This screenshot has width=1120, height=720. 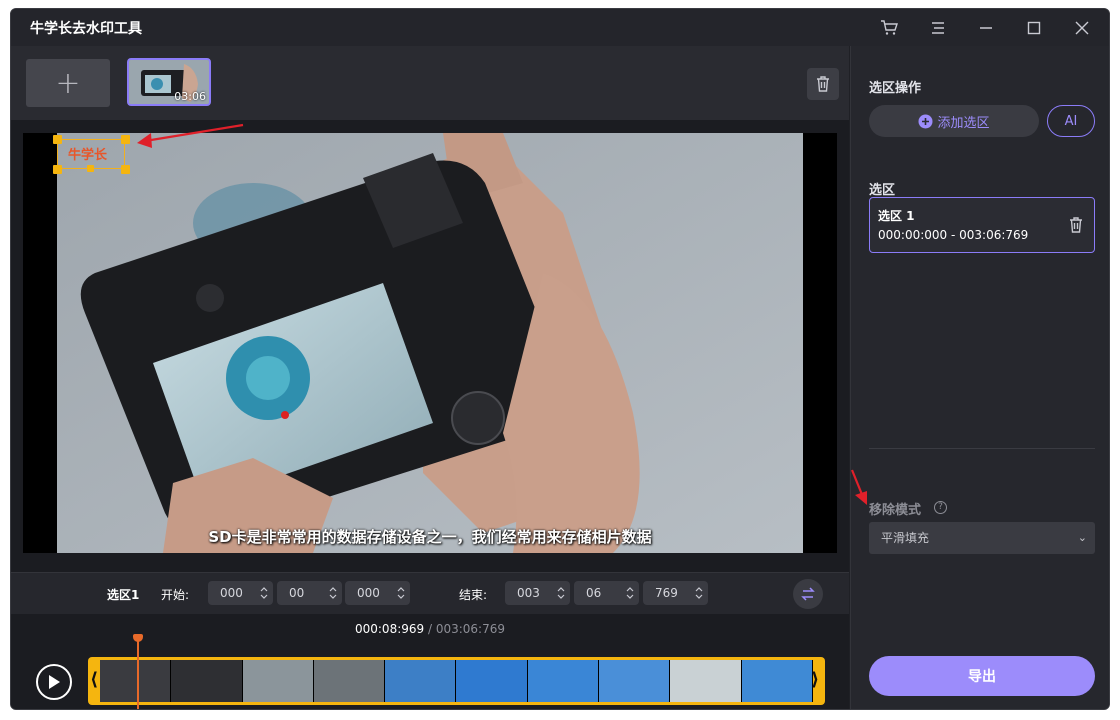 What do you see at coordinates (1071, 121) in the screenshot?
I see `ai-button: AI` at bounding box center [1071, 121].